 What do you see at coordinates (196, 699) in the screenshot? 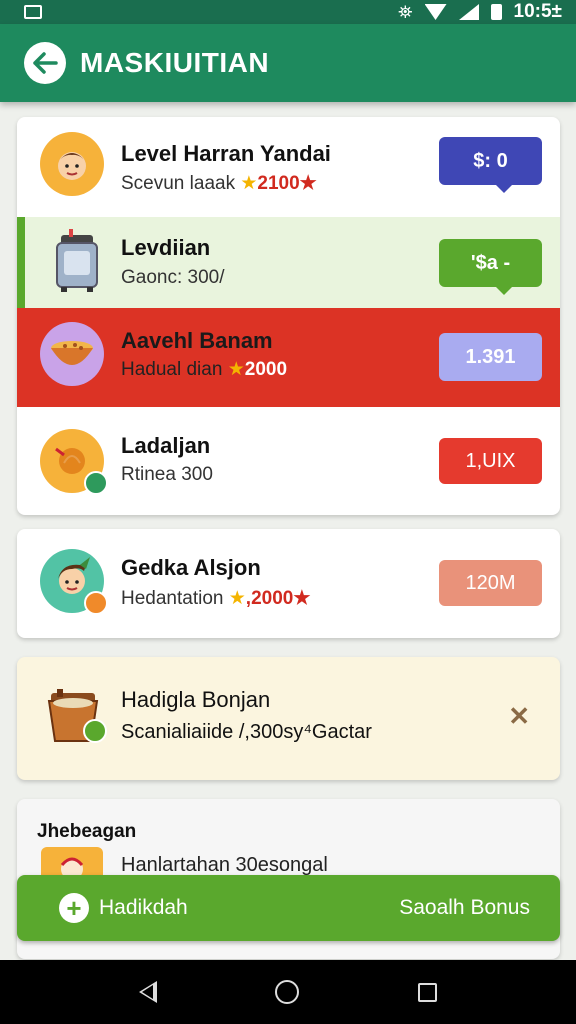
I see `bonus-title: Hadigla Bonjan` at bounding box center [196, 699].